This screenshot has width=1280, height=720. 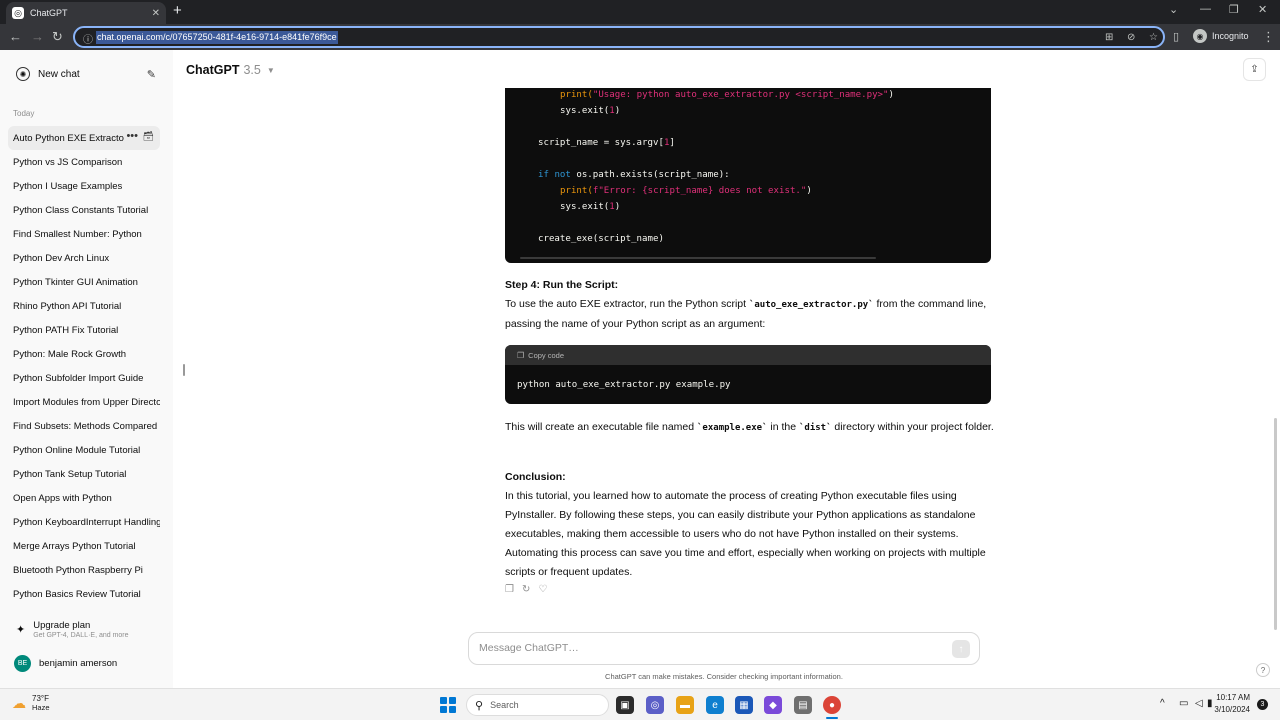 I want to click on new-tab-icon: +, so click(x=177, y=11).